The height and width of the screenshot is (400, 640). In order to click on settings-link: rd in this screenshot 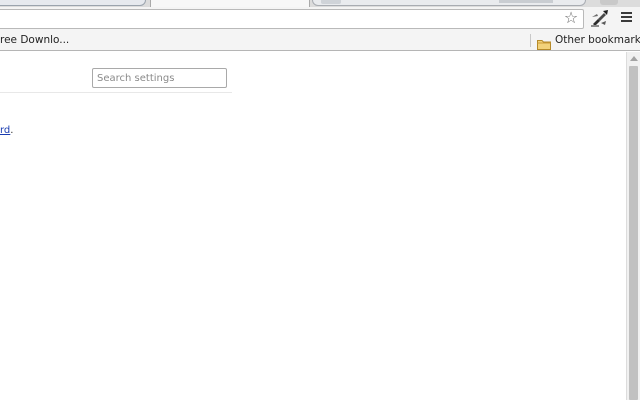, I will do `click(5, 130)`.